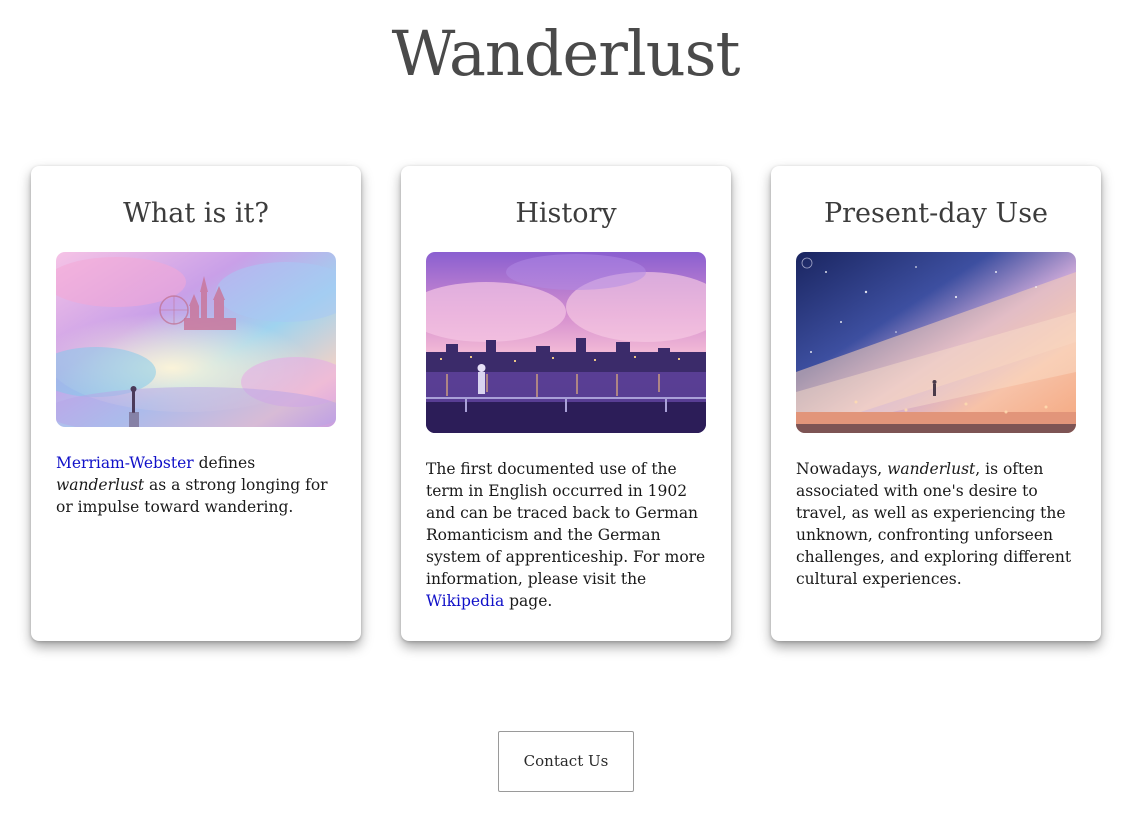 The height and width of the screenshot is (820, 1137). Describe the element at coordinates (125, 463) in the screenshot. I see `merriam-webster-link: Merriam-Webster` at that location.